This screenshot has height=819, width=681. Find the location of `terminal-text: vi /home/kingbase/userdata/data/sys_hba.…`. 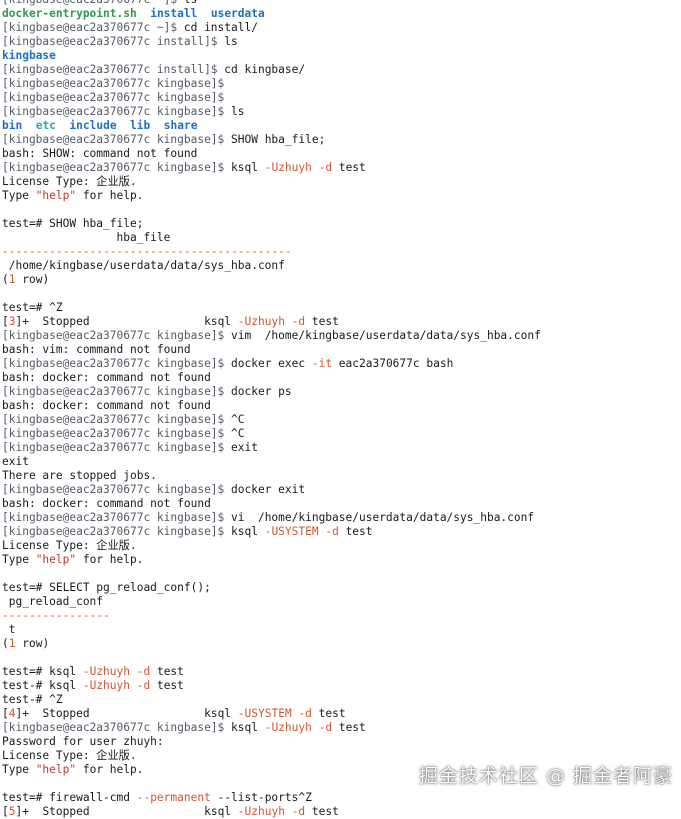

terminal-text: vi /home/kingbase/userdata/data/sys_hba.… is located at coordinates (383, 517).